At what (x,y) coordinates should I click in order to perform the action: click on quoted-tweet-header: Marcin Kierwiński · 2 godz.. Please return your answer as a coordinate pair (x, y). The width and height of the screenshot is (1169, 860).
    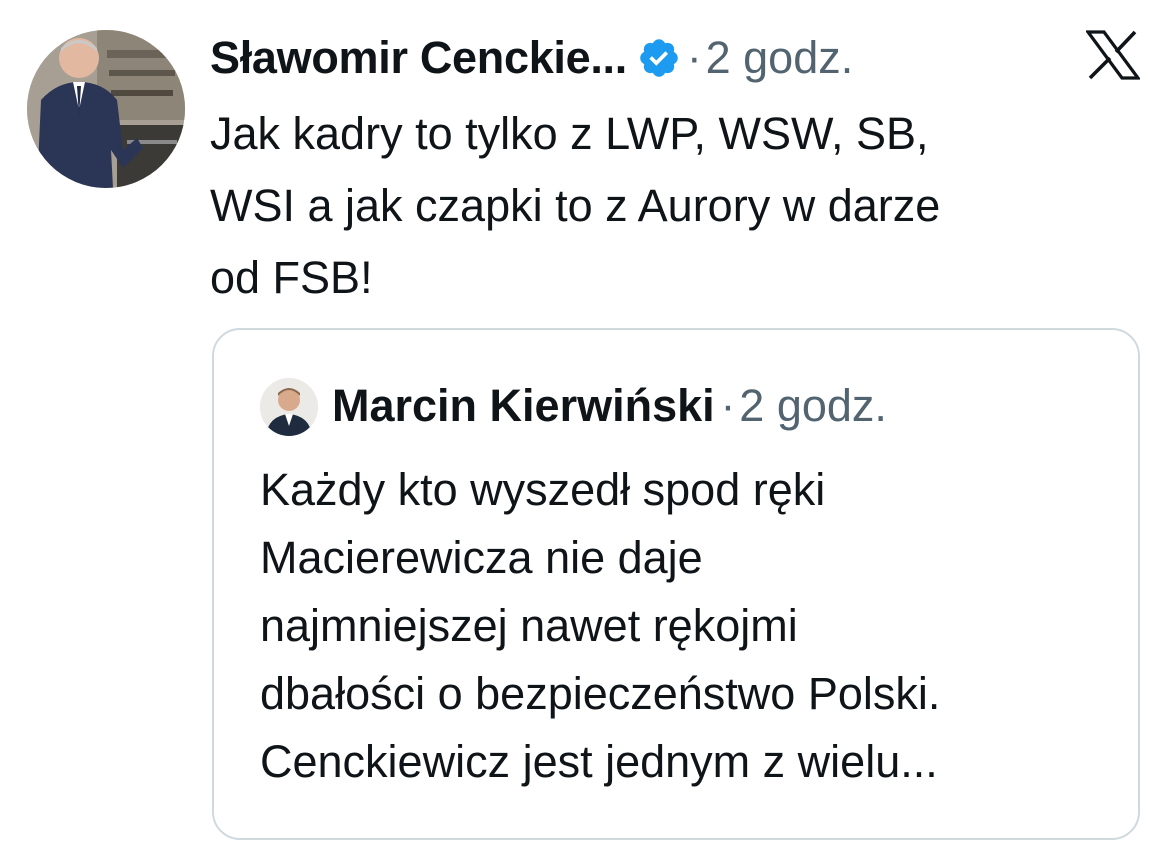
    Looking at the image, I should click on (609, 406).